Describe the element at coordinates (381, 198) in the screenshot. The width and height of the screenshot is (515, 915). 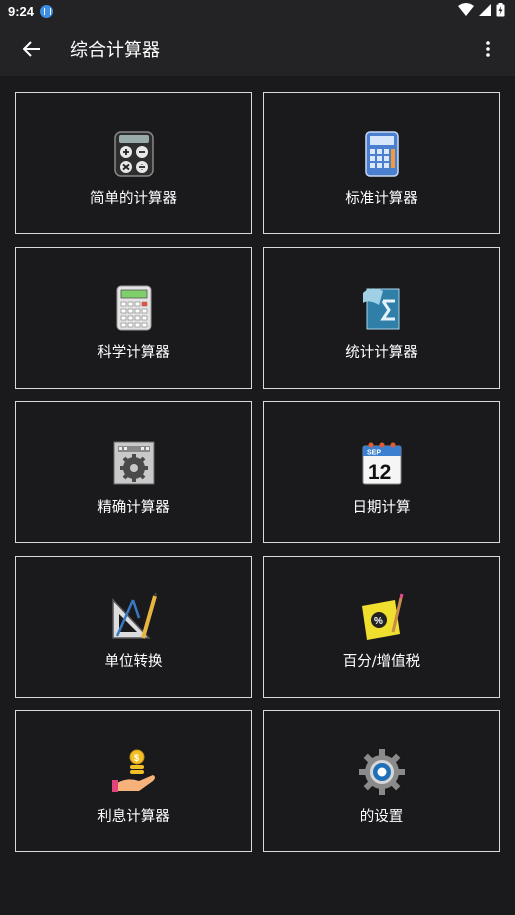
I see `tile-label: 标准计算器` at that location.